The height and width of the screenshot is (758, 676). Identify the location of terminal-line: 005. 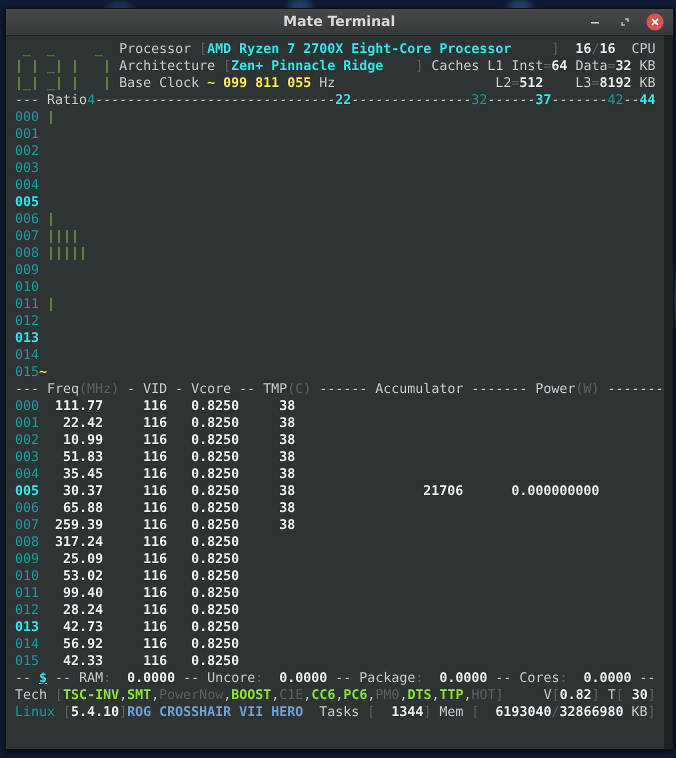
(27, 202).